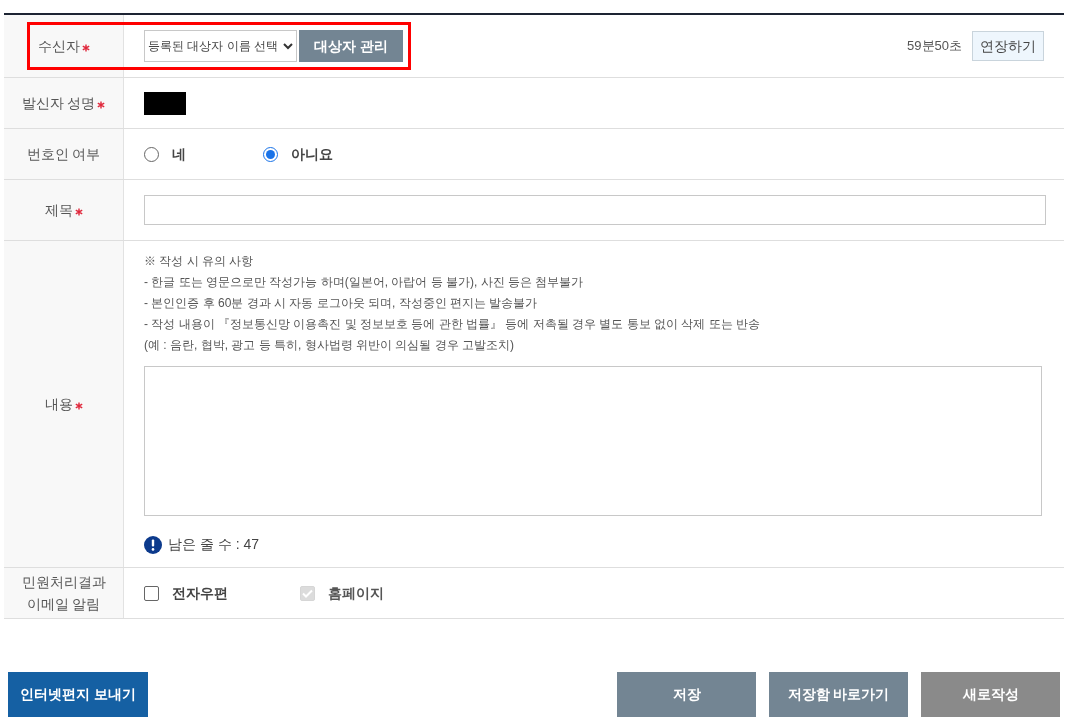 This screenshot has width=1069, height=727. What do you see at coordinates (214, 544) in the screenshot?
I see `remaining-lines-text: 남은 줄 수 : 47` at bounding box center [214, 544].